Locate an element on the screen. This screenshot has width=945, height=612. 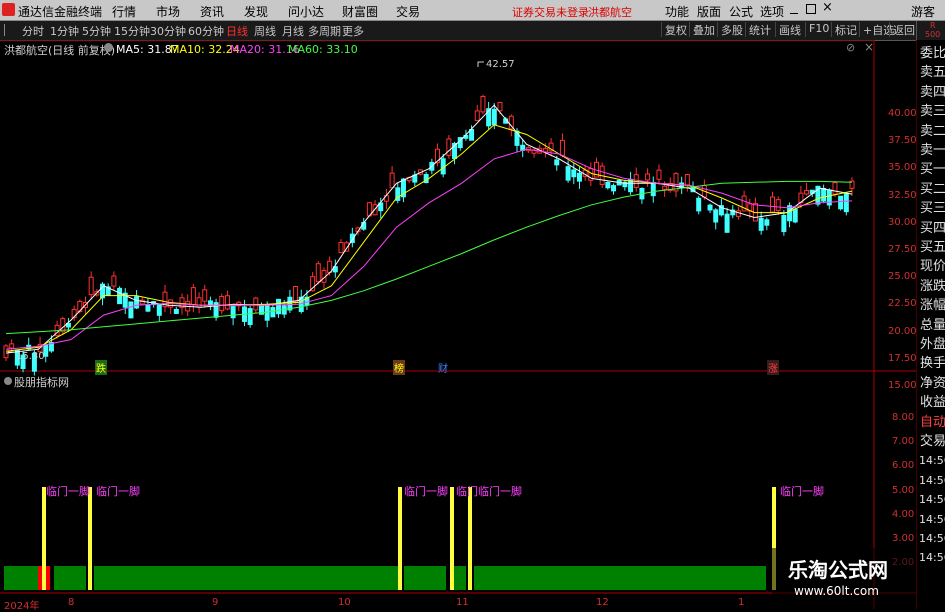
period-tab-0: 分时 is located at coordinates (33, 31).